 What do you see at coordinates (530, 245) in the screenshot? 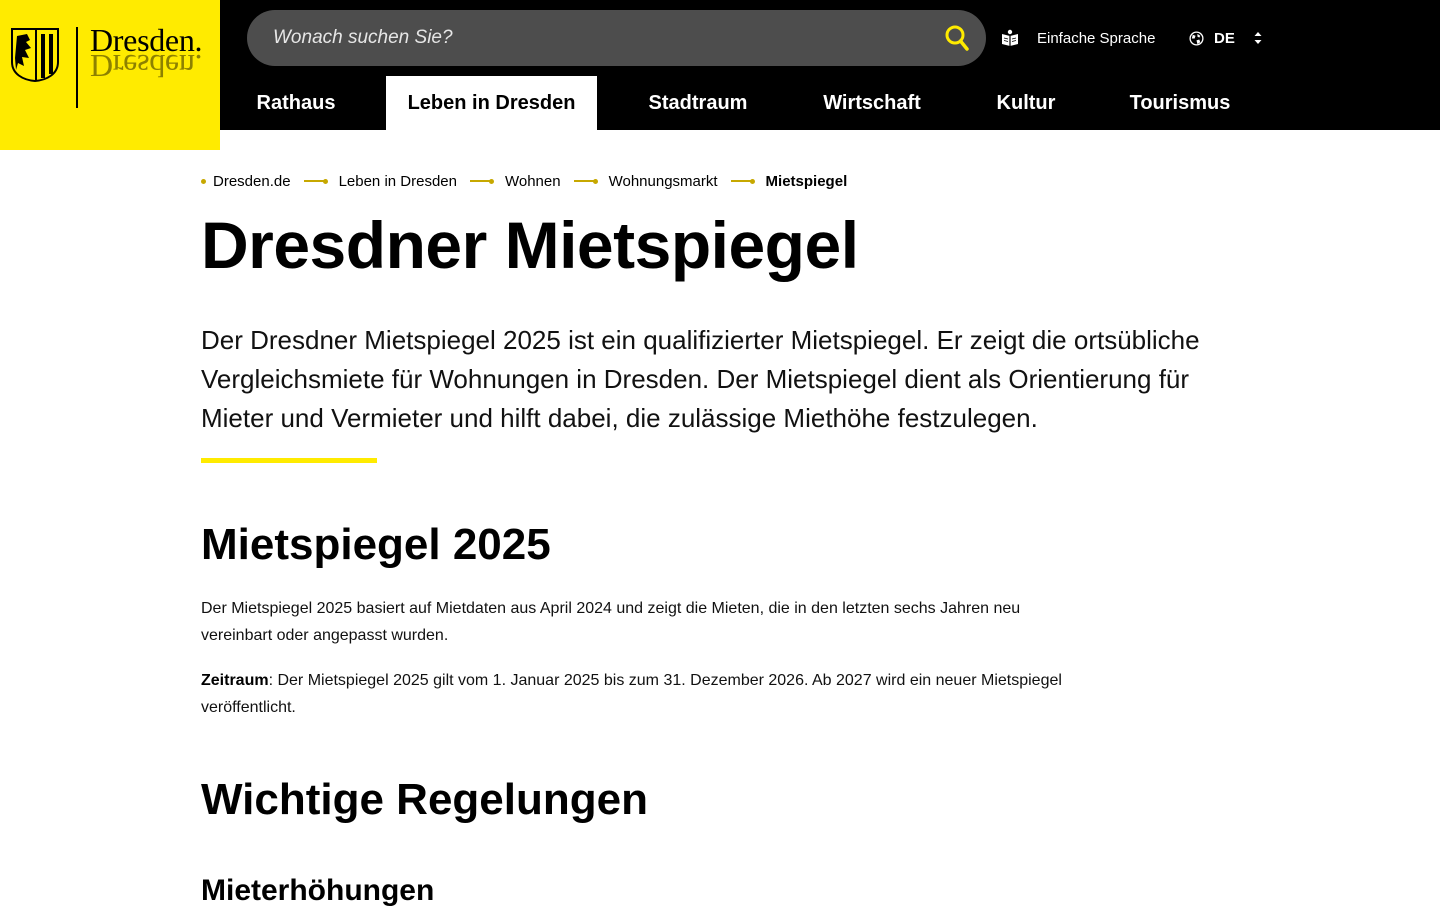
I see `page-title: Dresdner Mietspiegel` at bounding box center [530, 245].